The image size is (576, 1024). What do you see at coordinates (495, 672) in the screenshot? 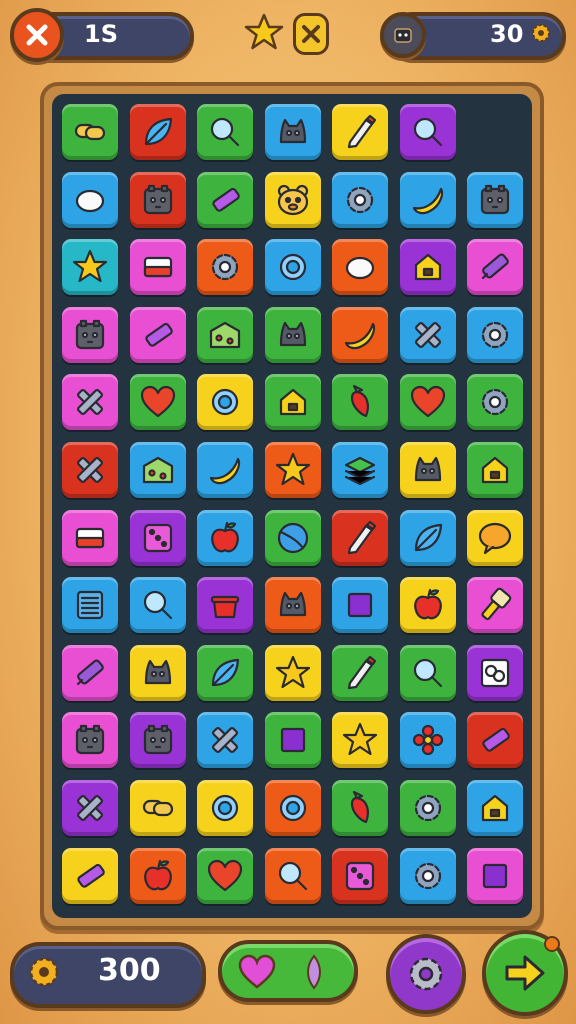
I see `tile-links` at bounding box center [495, 672].